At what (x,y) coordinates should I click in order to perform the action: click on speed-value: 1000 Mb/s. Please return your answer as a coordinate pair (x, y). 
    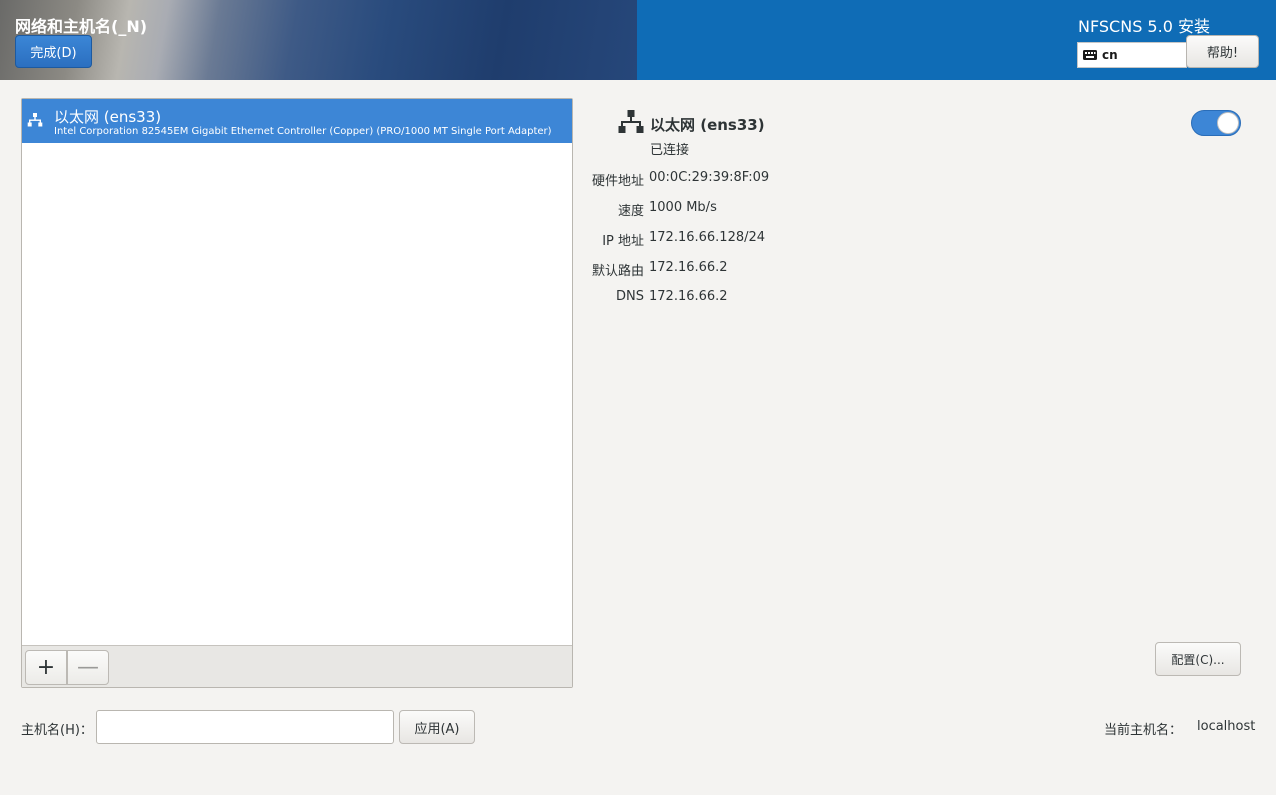
    Looking at the image, I should click on (683, 207).